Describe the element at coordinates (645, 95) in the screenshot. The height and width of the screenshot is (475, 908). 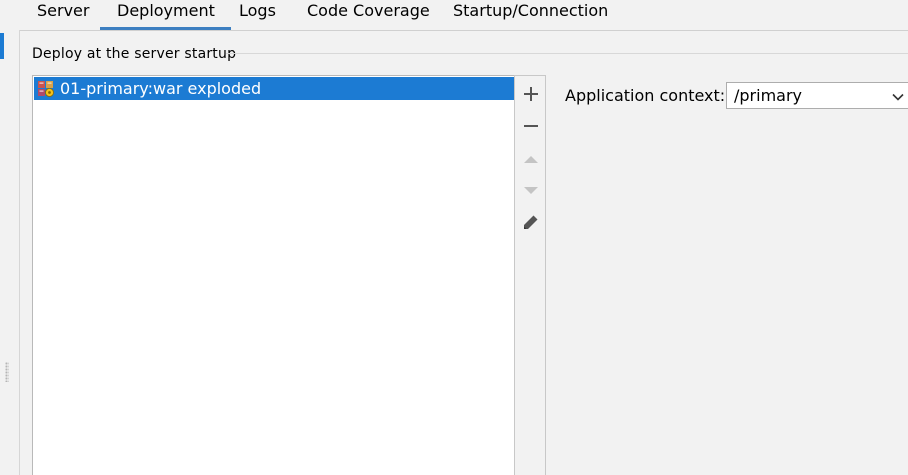
I see `application-context-label: Application context:` at that location.